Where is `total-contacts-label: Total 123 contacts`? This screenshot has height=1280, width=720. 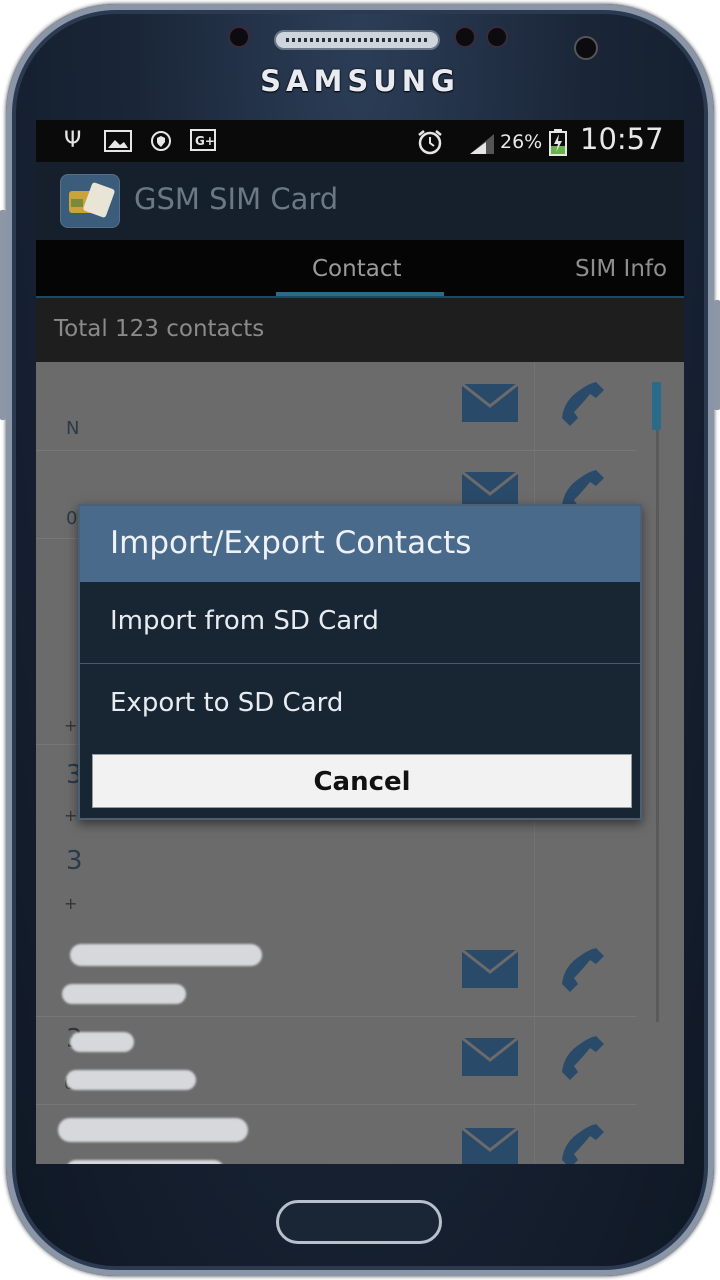
total-contacts-label: Total 123 contacts is located at coordinates (159, 329).